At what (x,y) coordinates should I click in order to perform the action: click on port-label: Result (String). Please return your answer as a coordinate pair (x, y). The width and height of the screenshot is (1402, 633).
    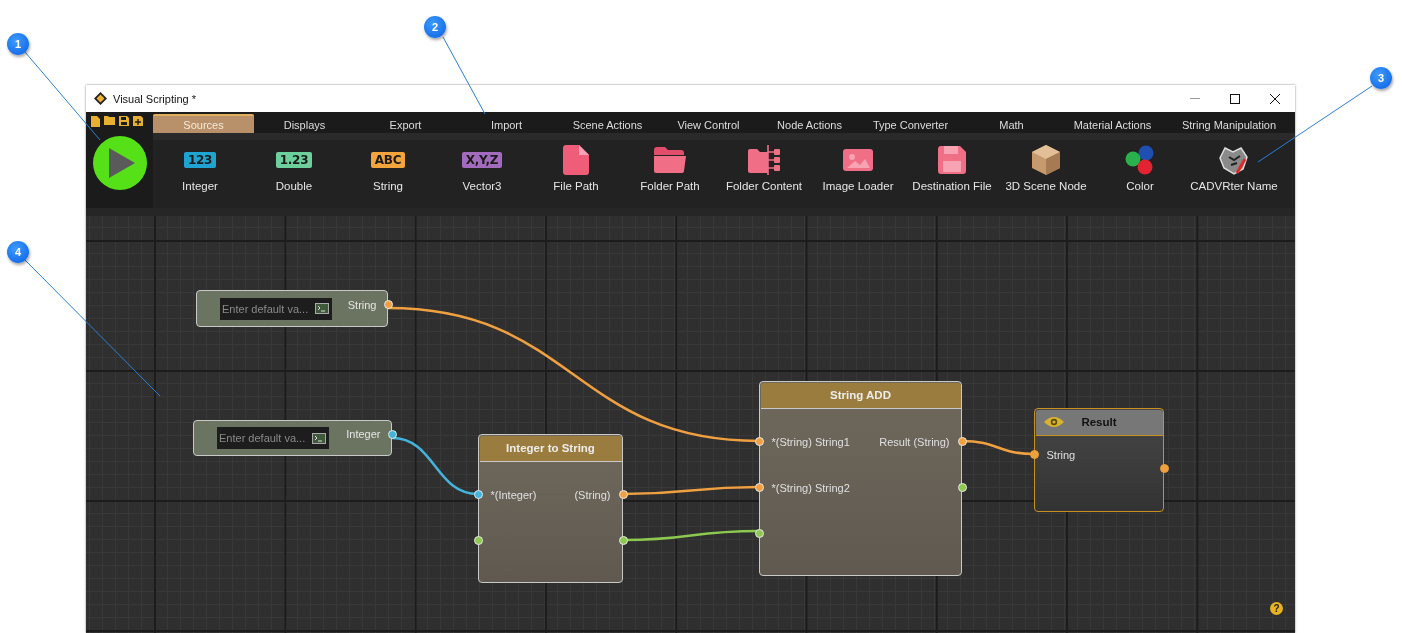
    Looking at the image, I should click on (914, 441).